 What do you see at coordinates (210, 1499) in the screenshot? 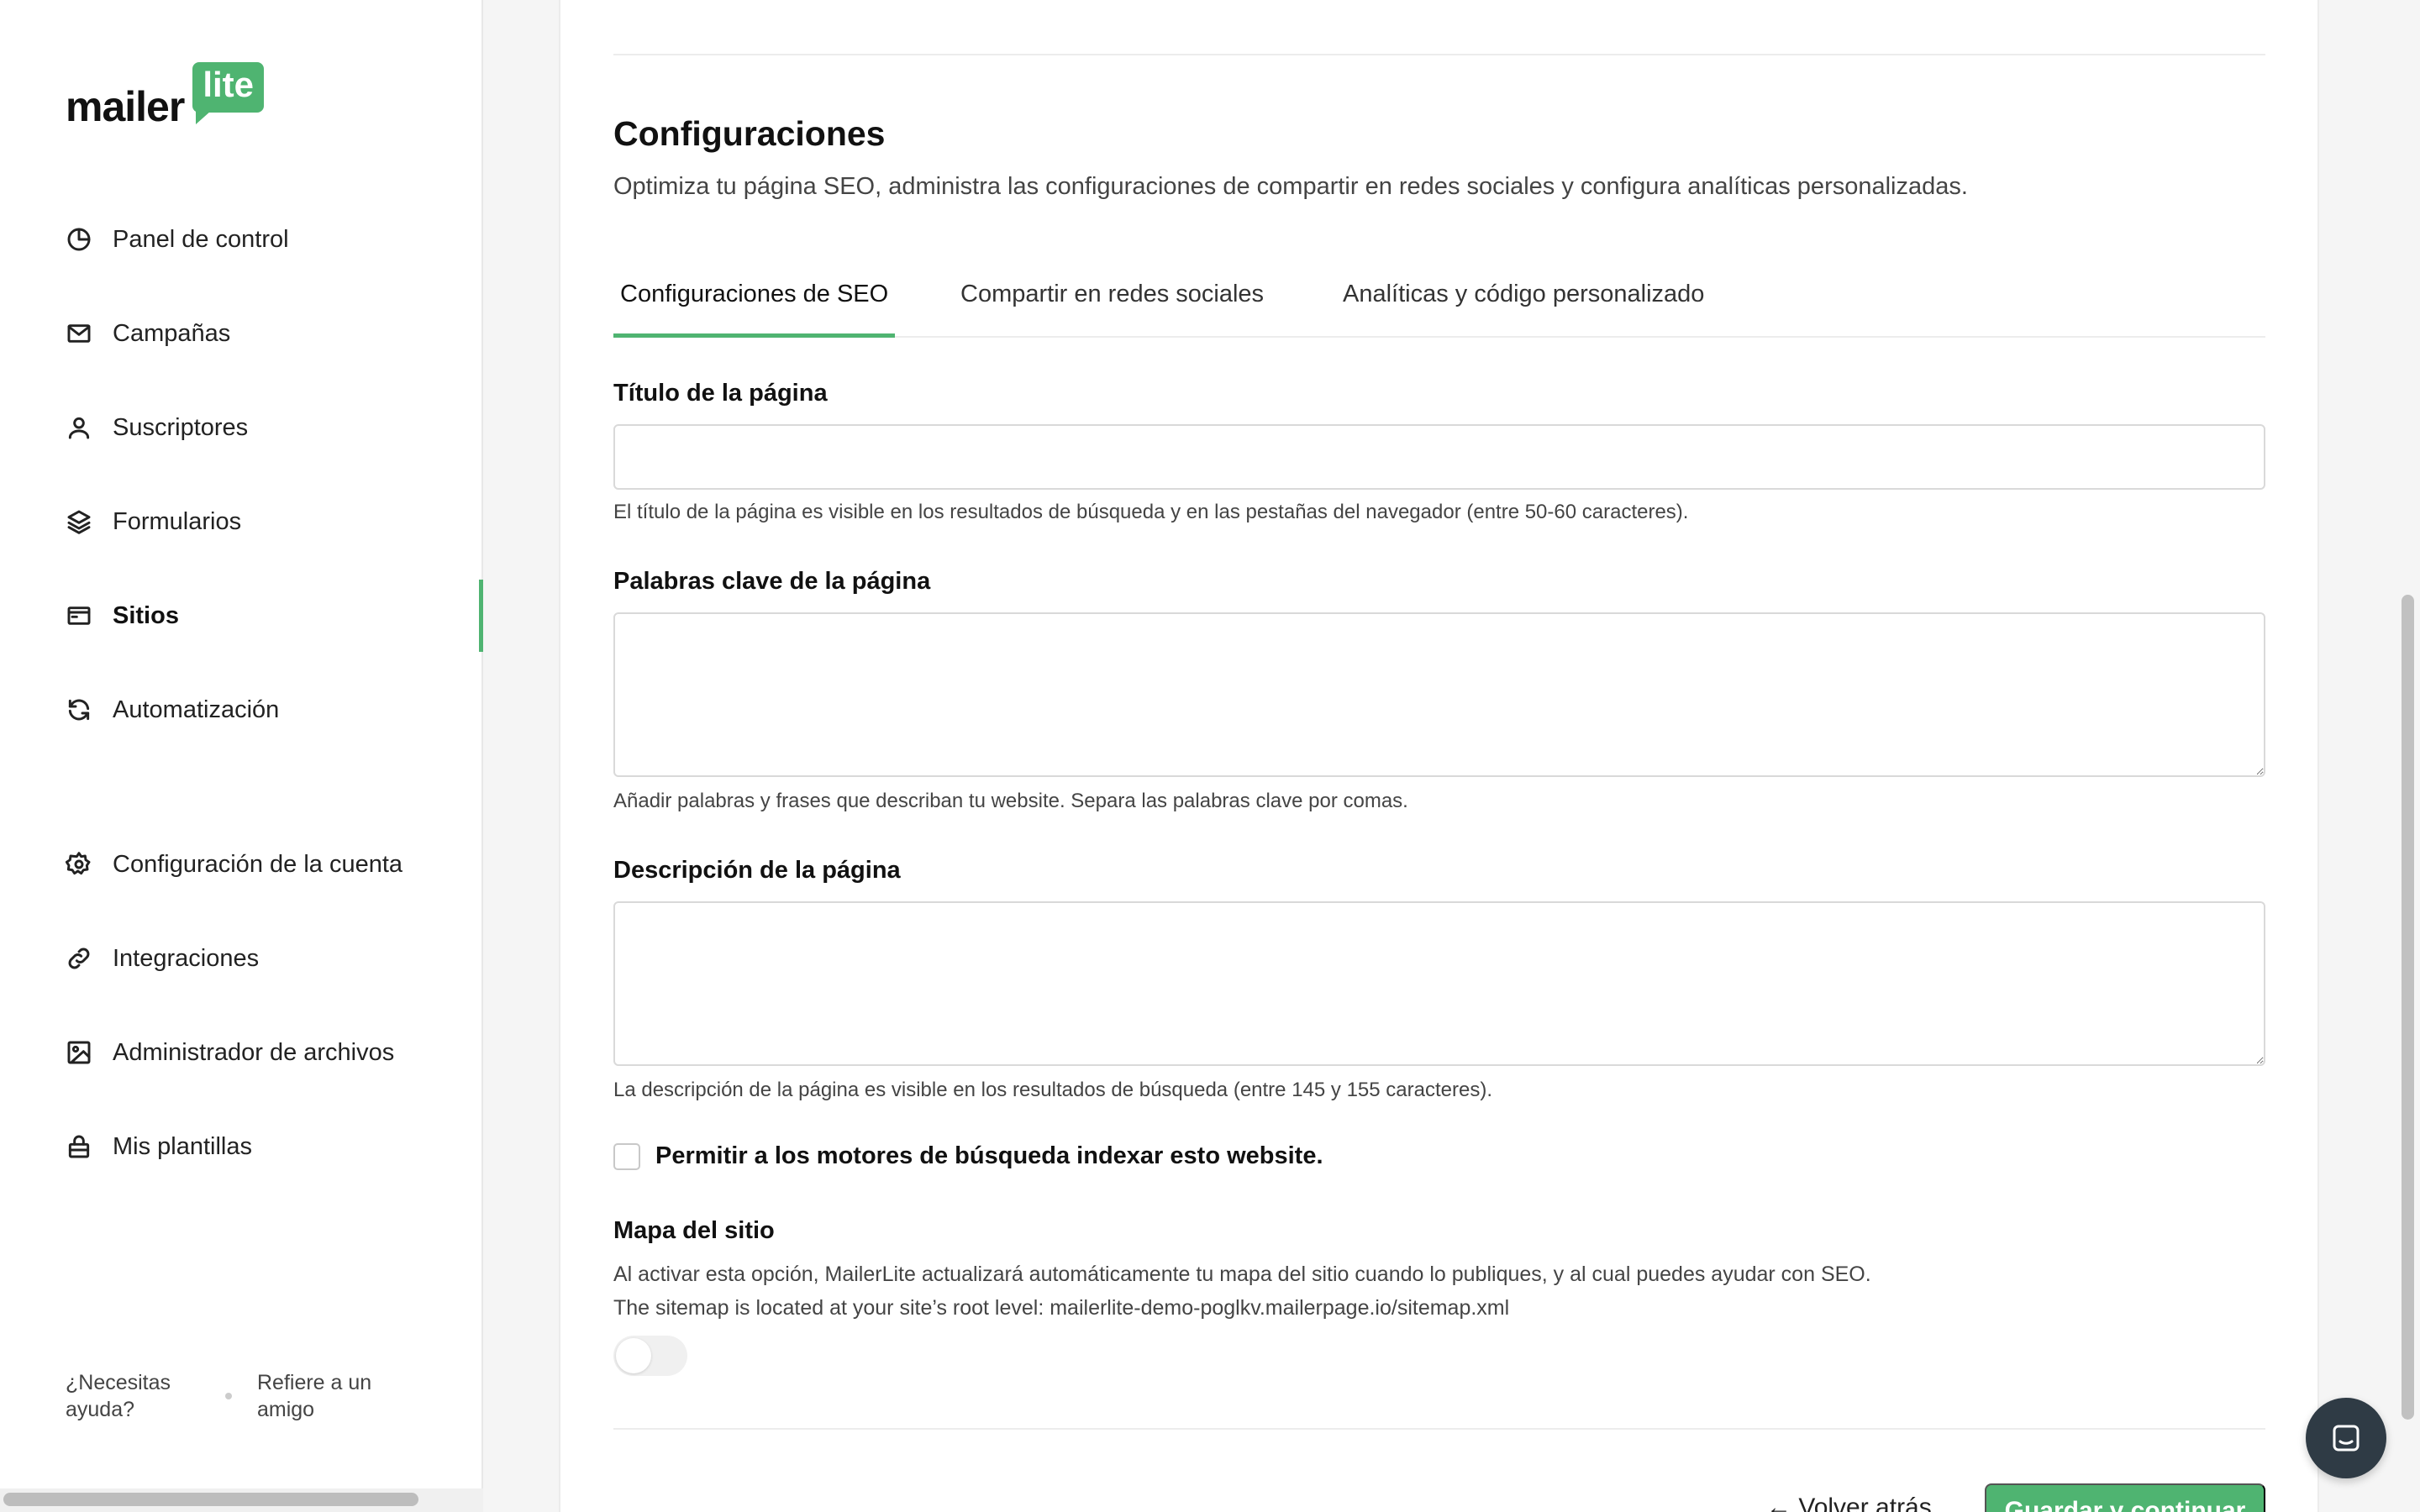
I see `horizontal-scrollbar-thumb` at bounding box center [210, 1499].